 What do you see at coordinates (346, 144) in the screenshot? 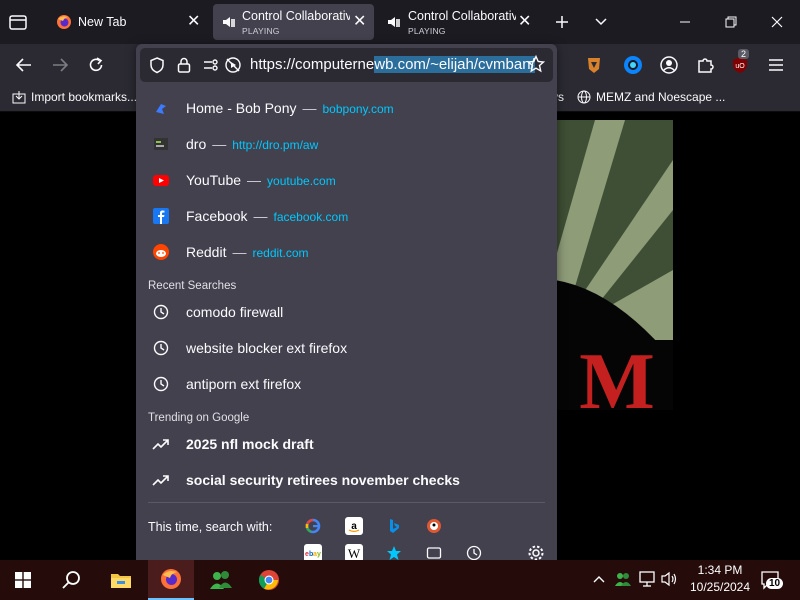
I see `suggestion-row: dro — http://dro.pm/aw` at bounding box center [346, 144].